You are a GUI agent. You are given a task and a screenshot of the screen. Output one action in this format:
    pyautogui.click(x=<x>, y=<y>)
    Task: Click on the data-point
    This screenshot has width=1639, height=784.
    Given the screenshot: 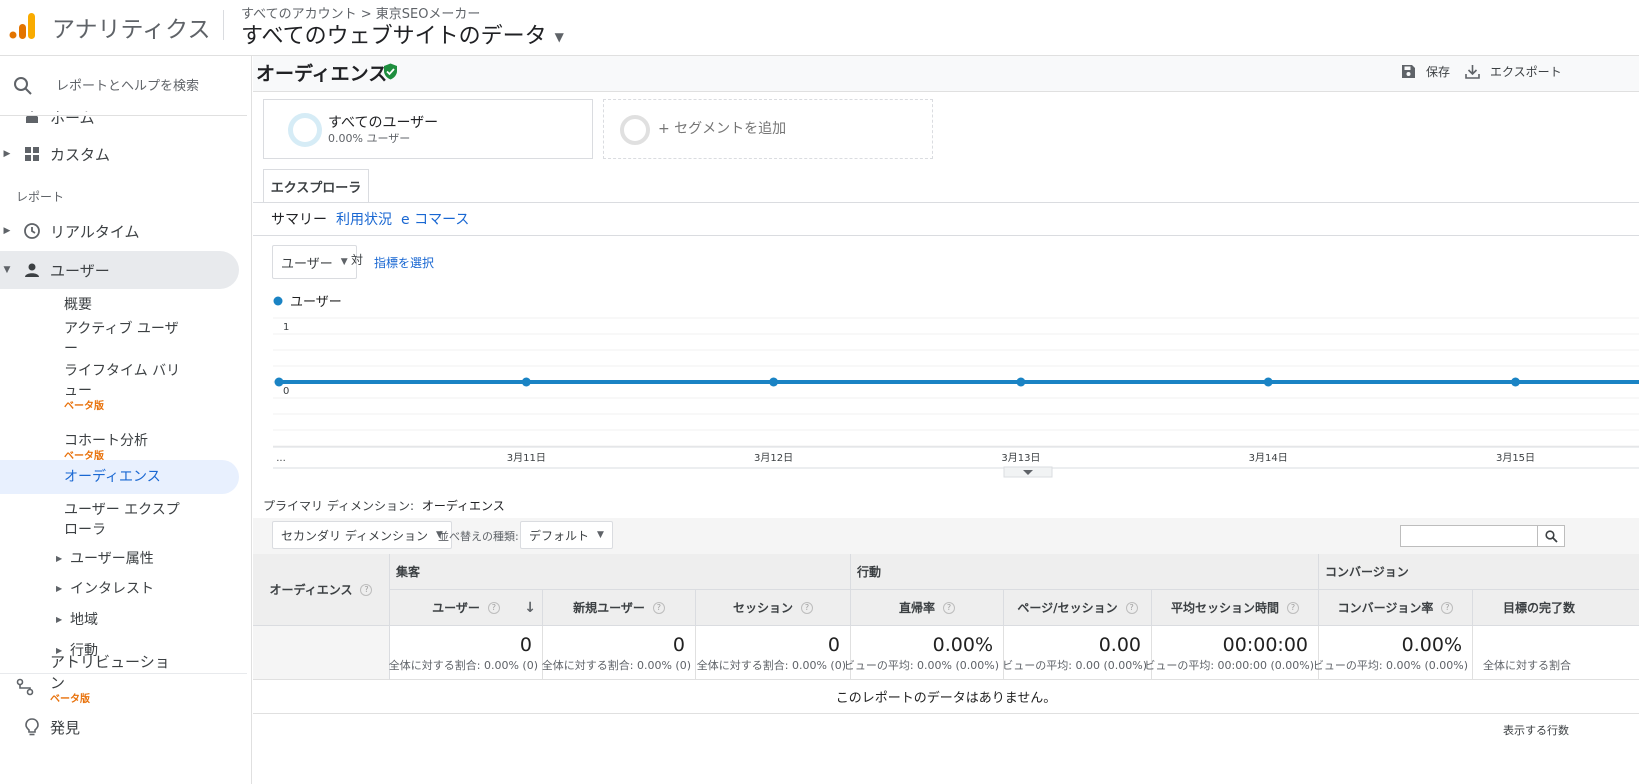 What is the action you would take?
    pyautogui.click(x=1268, y=382)
    